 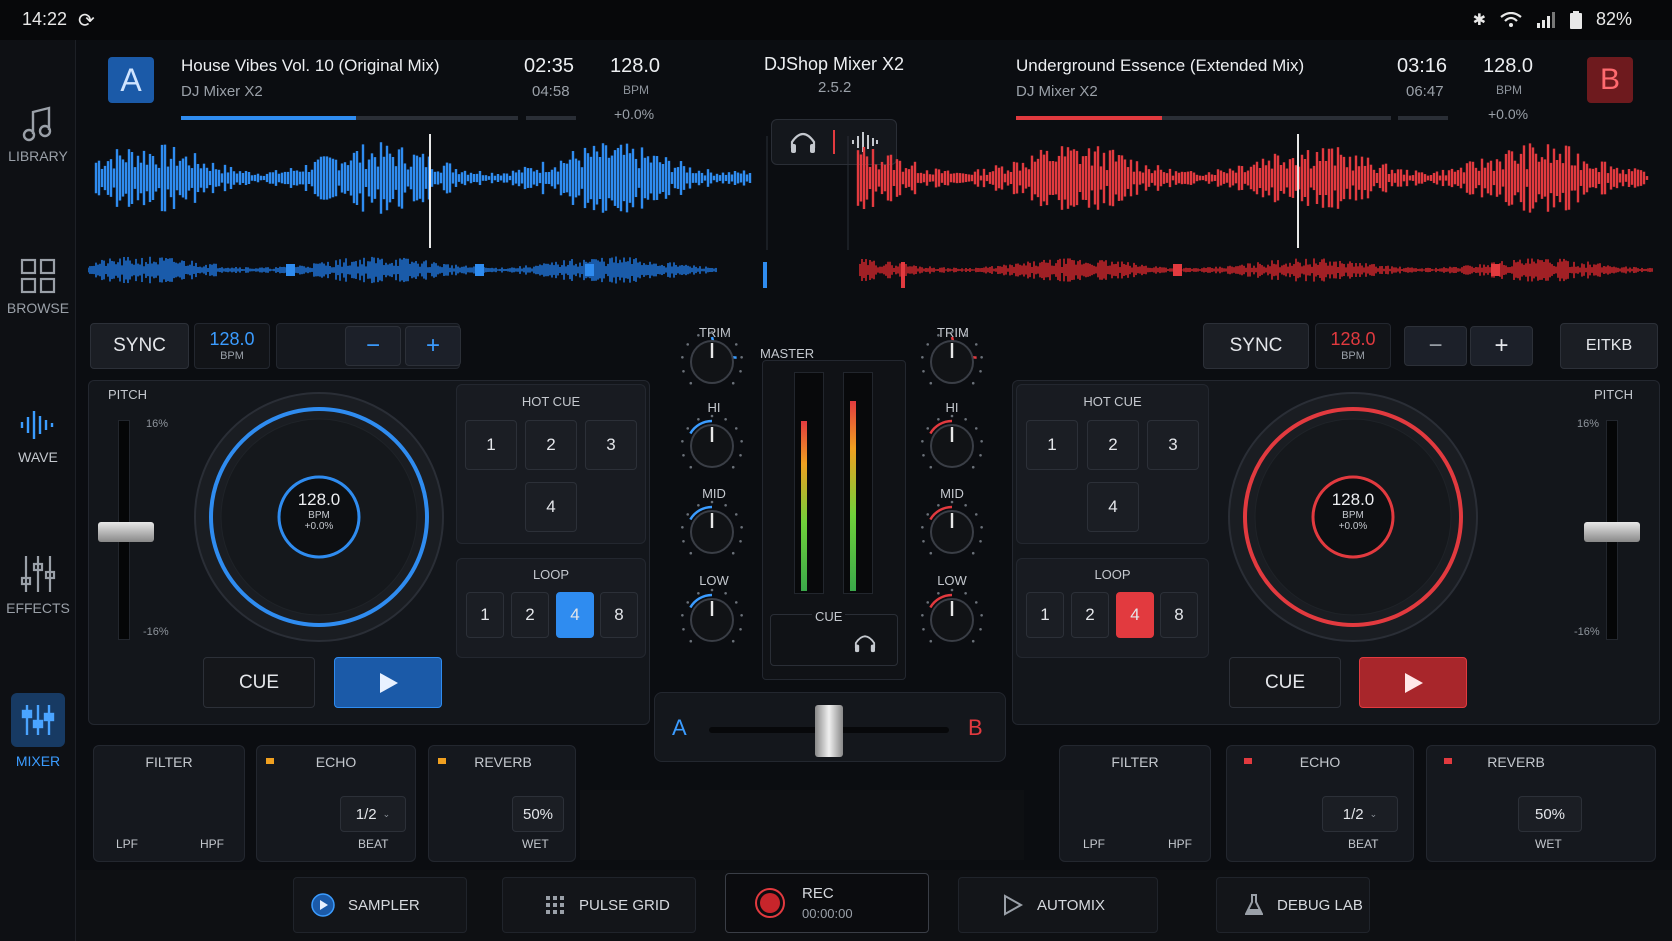 I want to click on deck-b-pitch-label: PITCH, so click(x=1613, y=394).